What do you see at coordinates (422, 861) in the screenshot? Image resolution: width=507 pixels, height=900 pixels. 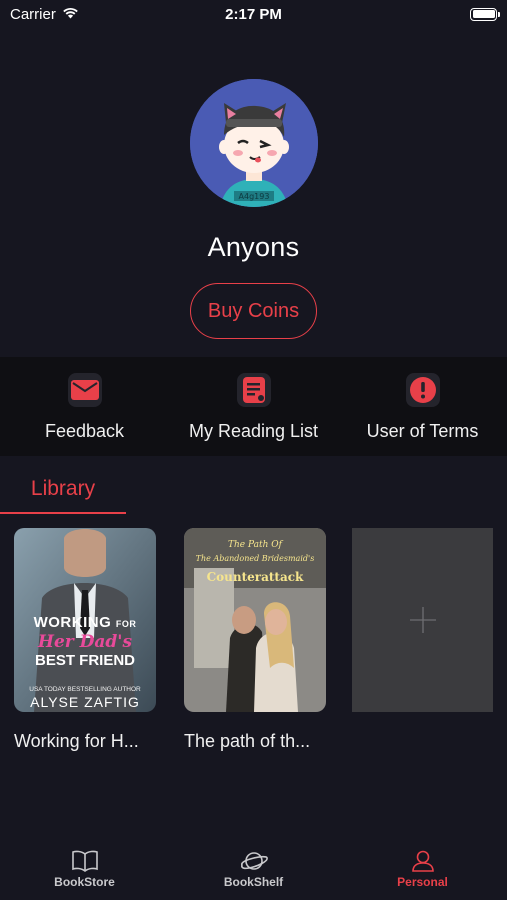 I see `user-icon` at bounding box center [422, 861].